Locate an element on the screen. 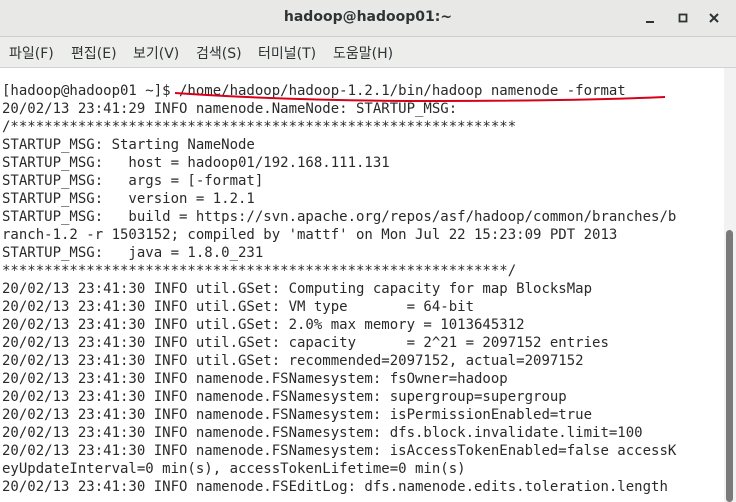 The height and width of the screenshot is (502, 736). menu-bar: 파일(F) 편집(E) 보기(V) 검색(S) 터미널(T) 도움말(H) is located at coordinates (368, 52).